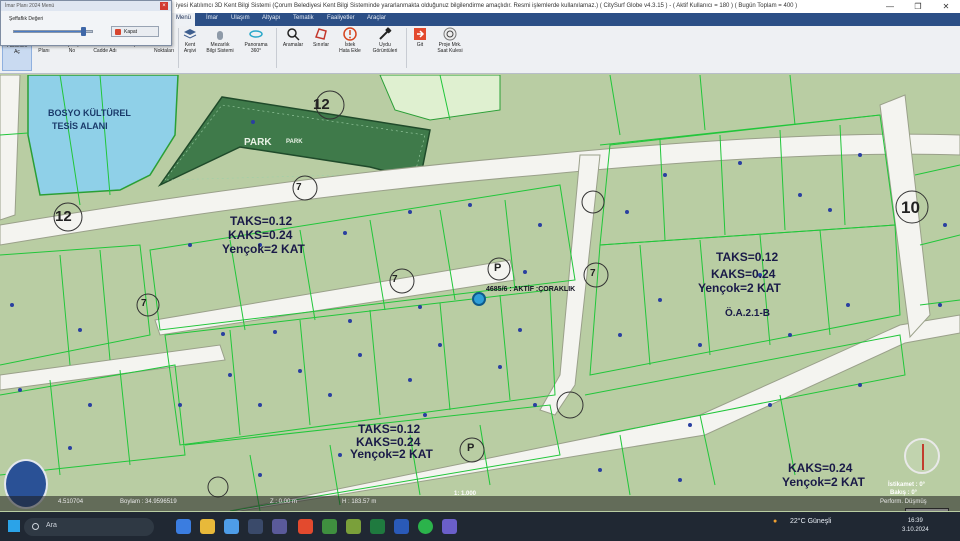 Image resolution: width=960 pixels, height=541 pixels. I want to click on ribbon-button-sinirlar: Sınırlar, so click(321, 49).